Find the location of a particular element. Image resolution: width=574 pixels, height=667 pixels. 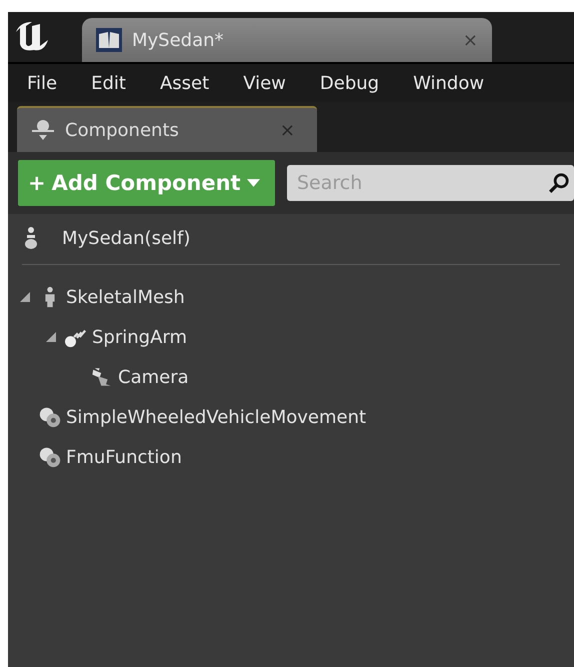

component-icon is located at coordinates (43, 130).